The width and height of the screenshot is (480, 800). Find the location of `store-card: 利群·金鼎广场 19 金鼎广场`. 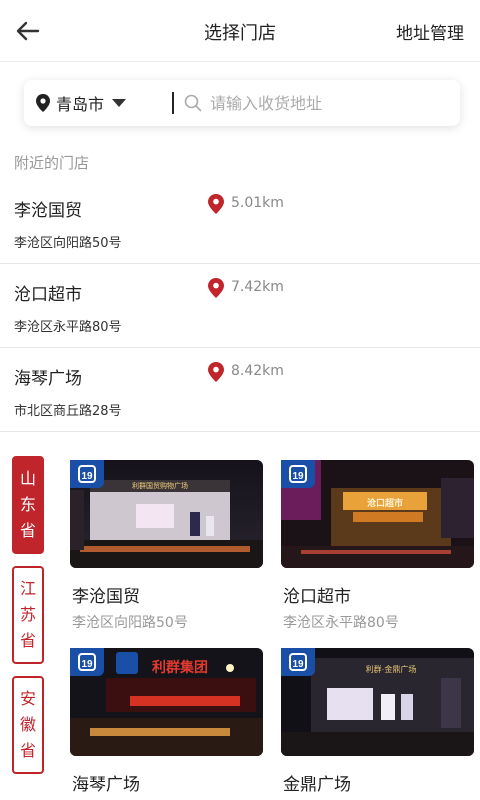

store-card: 利群·金鼎广场 19 金鼎广场 is located at coordinates (377, 721).